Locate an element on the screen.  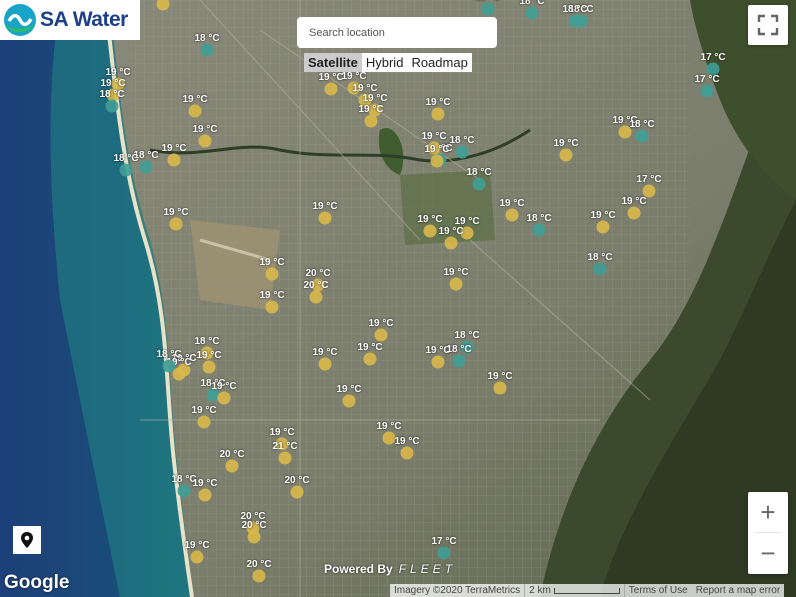
scale-ruler is located at coordinates (586, 590).